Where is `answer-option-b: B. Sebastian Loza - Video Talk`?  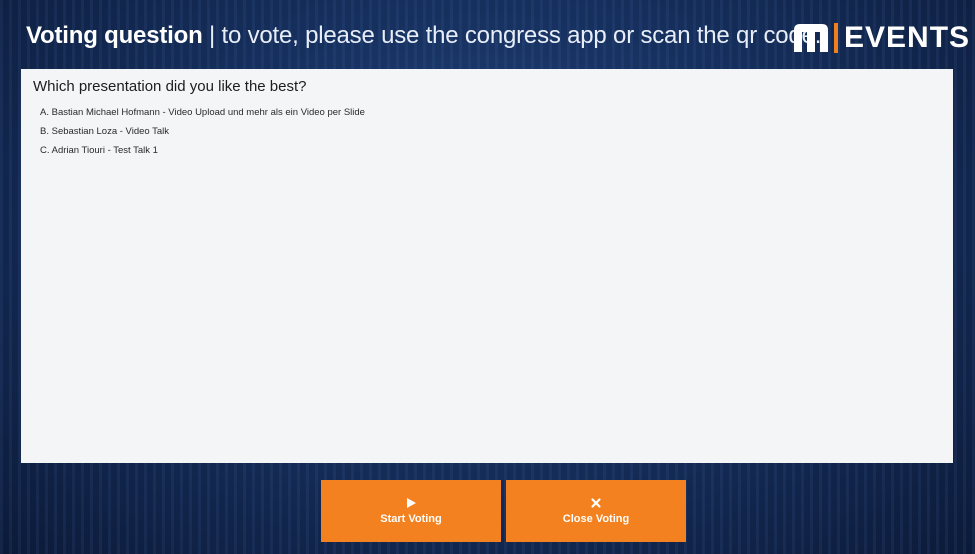 answer-option-b: B. Sebastian Loza - Video Talk is located at coordinates (105, 131).